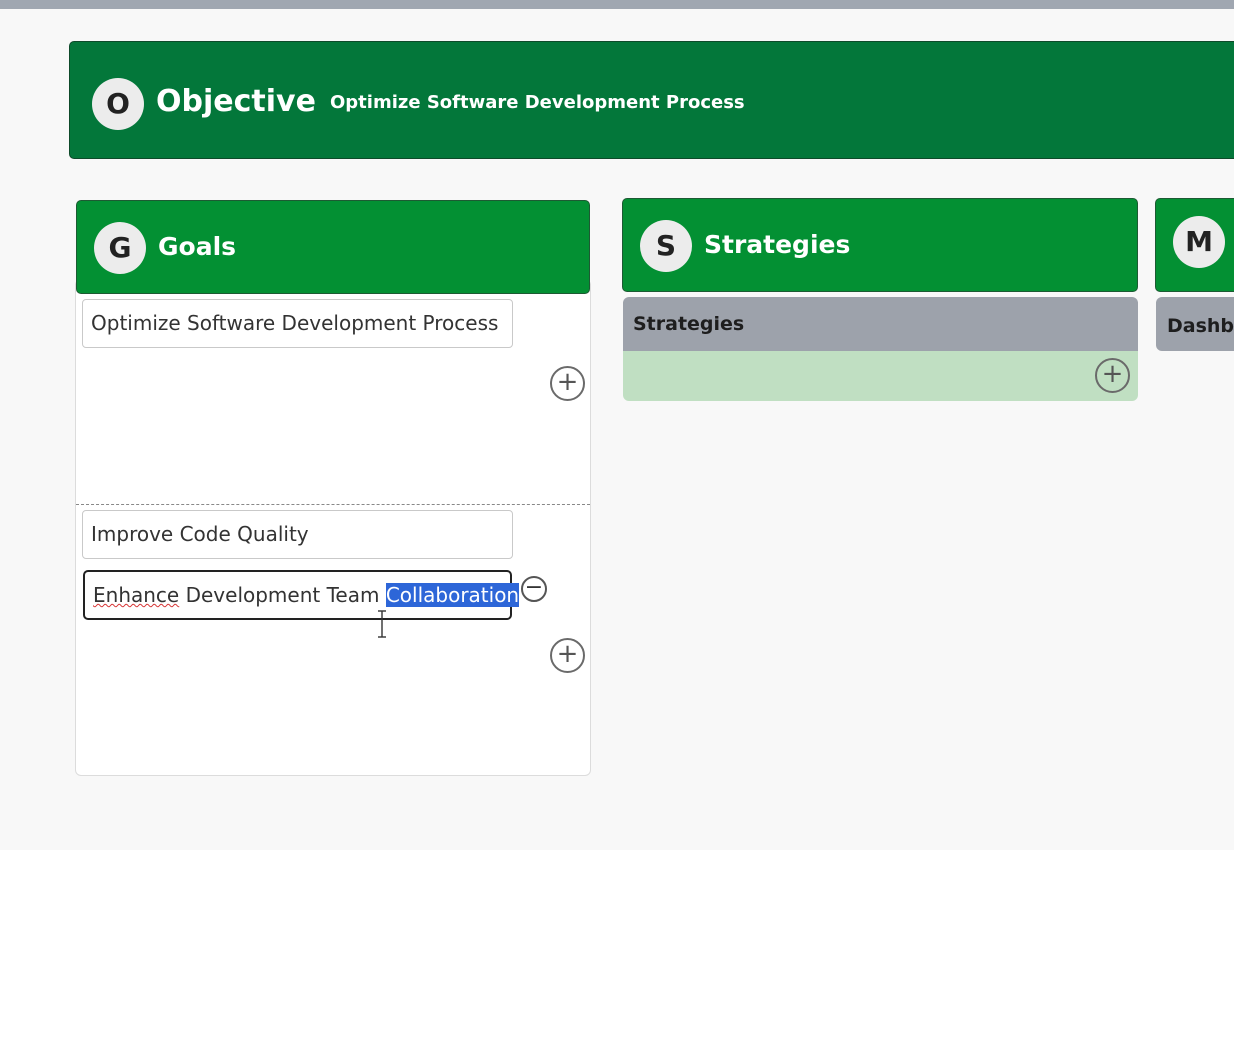 This screenshot has height=1053, width=1234. Describe the element at coordinates (120, 248) in the screenshot. I see `goals-badge: G` at that location.